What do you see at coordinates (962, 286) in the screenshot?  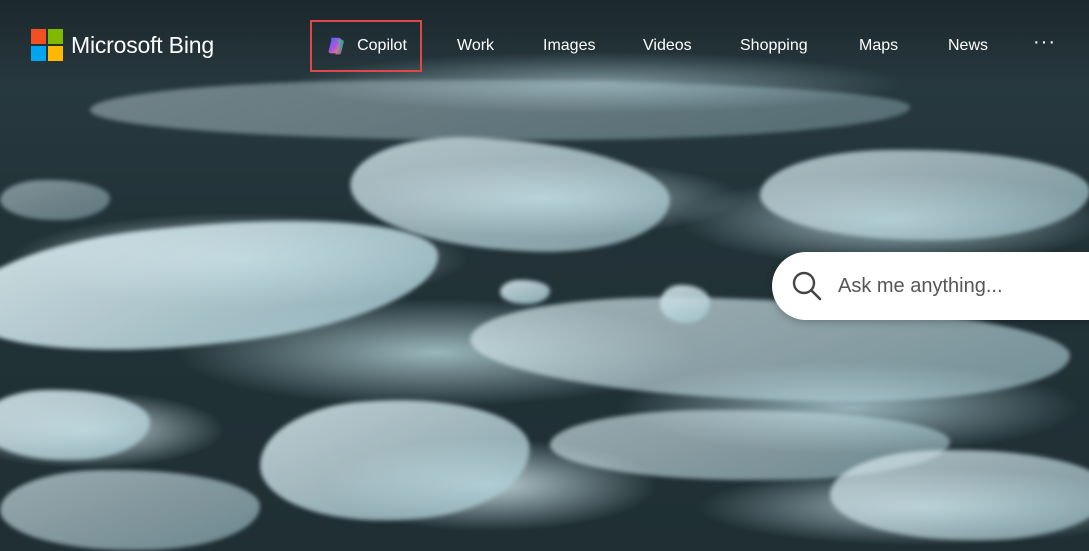 I see `search-input` at bounding box center [962, 286].